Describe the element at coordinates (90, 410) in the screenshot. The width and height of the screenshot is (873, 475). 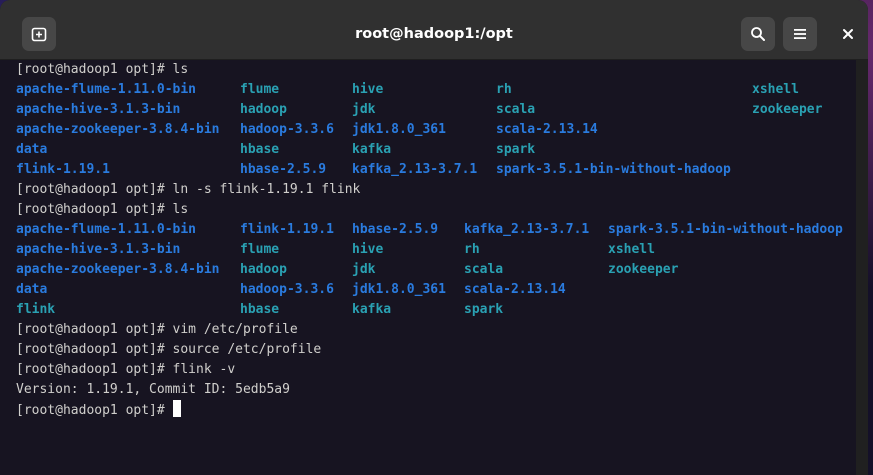
I see `prompt: [root@hadoop1 opt]#` at that location.